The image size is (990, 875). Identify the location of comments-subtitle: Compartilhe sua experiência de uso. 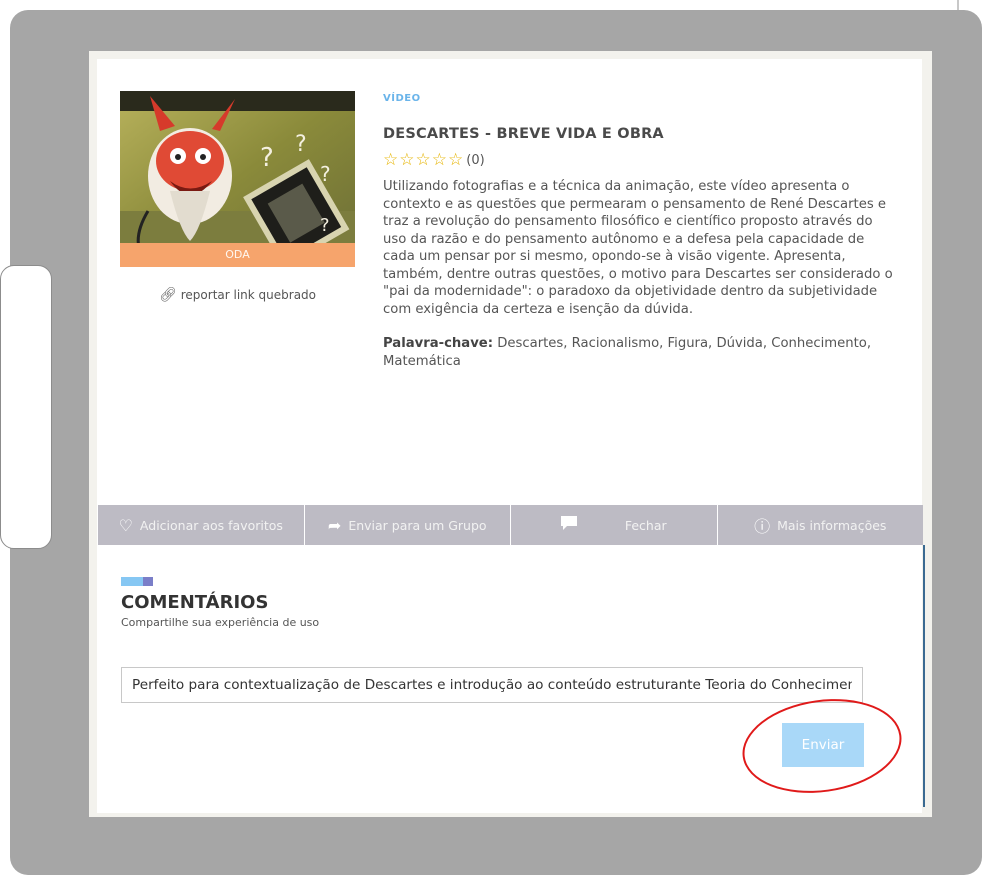
(220, 622).